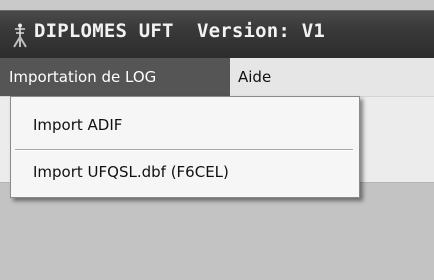 This screenshot has width=434, height=280. What do you see at coordinates (179, 31) in the screenshot?
I see `window-title: DIPLOMES UFT Version: V1` at bounding box center [179, 31].